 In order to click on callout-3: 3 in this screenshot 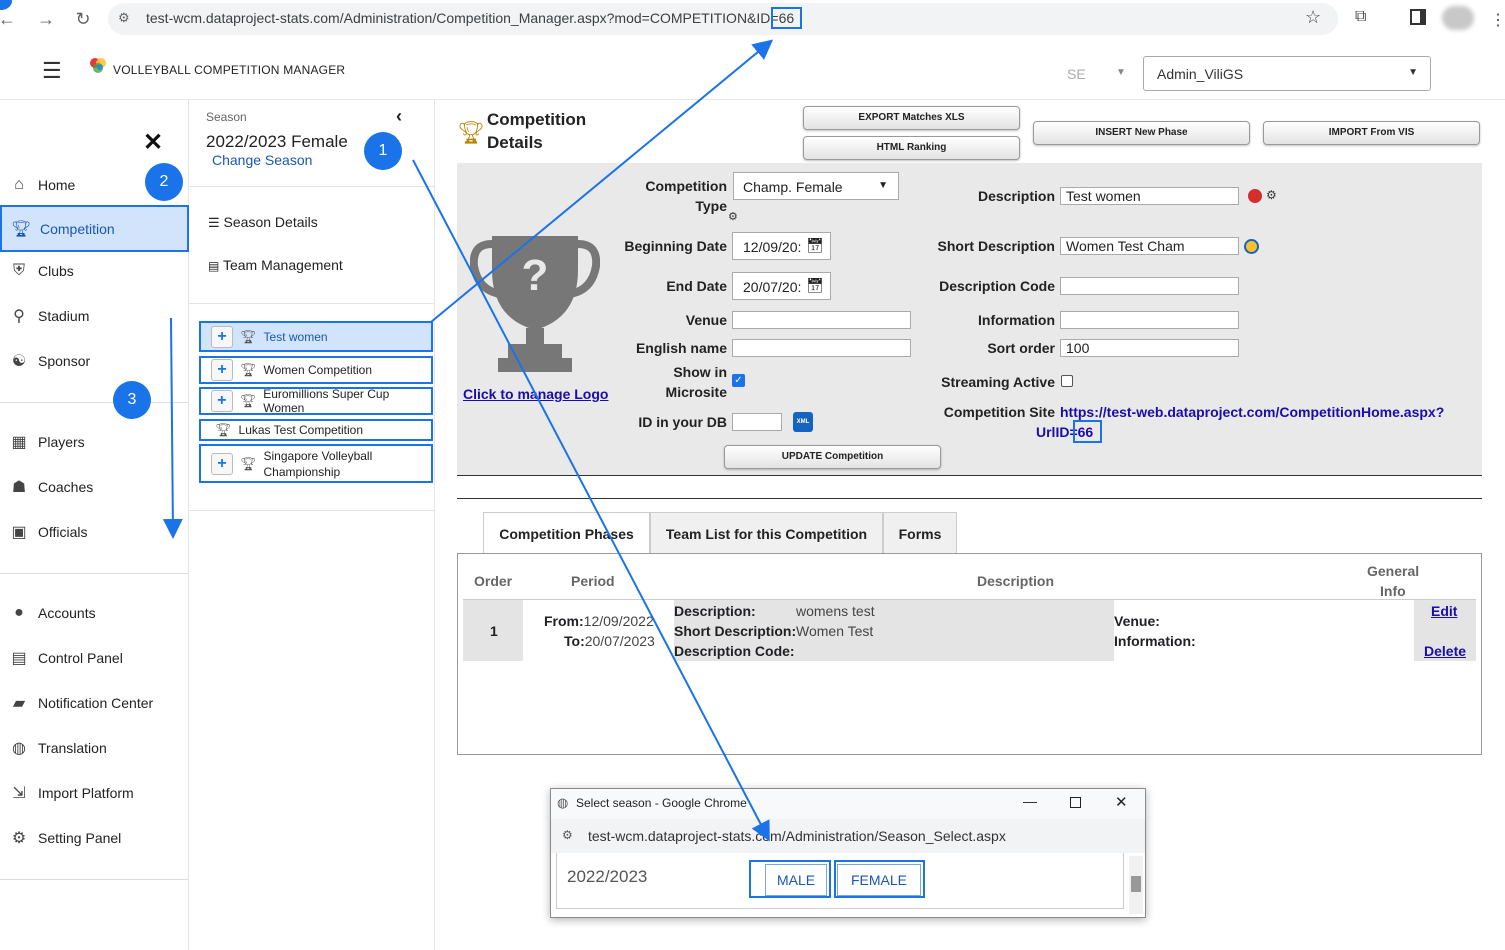, I will do `click(132, 400)`.